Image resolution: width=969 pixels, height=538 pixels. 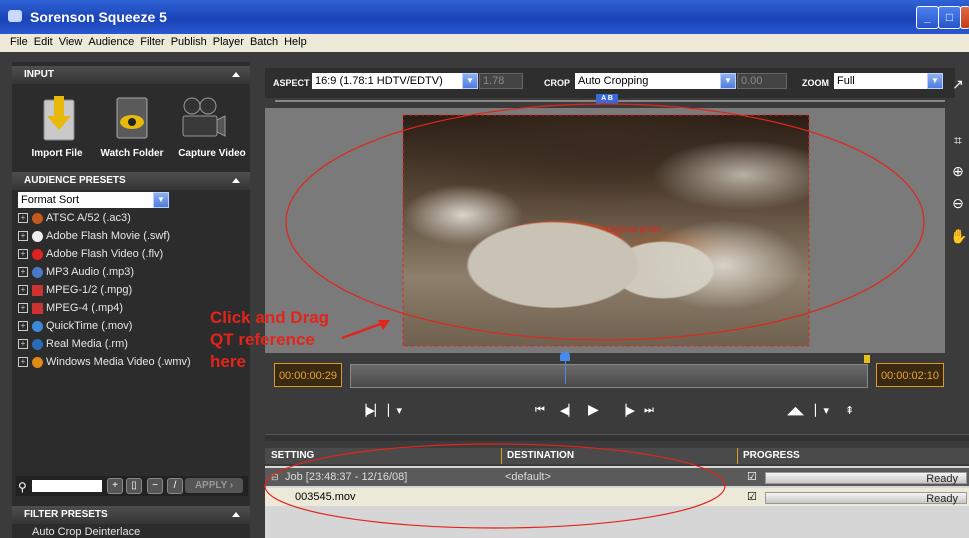 I want to click on annotation-arrow, so click(x=364, y=330).